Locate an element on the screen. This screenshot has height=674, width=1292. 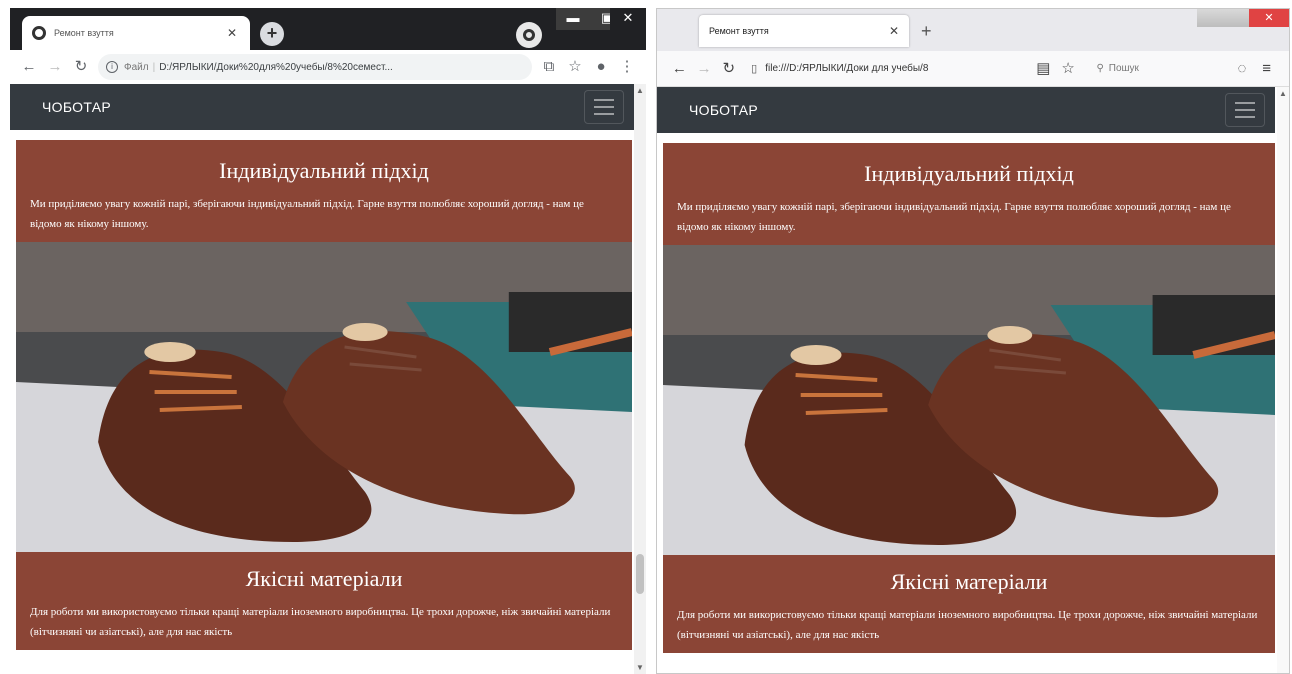
info-icon: i is located at coordinates (112, 67).